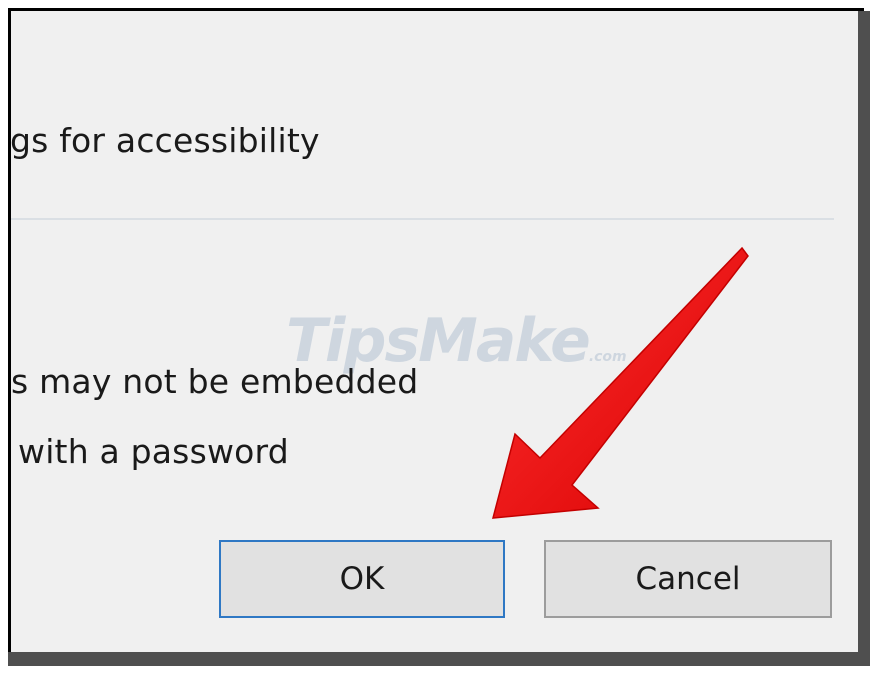 Image resolution: width=870 pixels, height=673 pixels. What do you see at coordinates (422, 219) in the screenshot?
I see `section-separator` at bounding box center [422, 219].